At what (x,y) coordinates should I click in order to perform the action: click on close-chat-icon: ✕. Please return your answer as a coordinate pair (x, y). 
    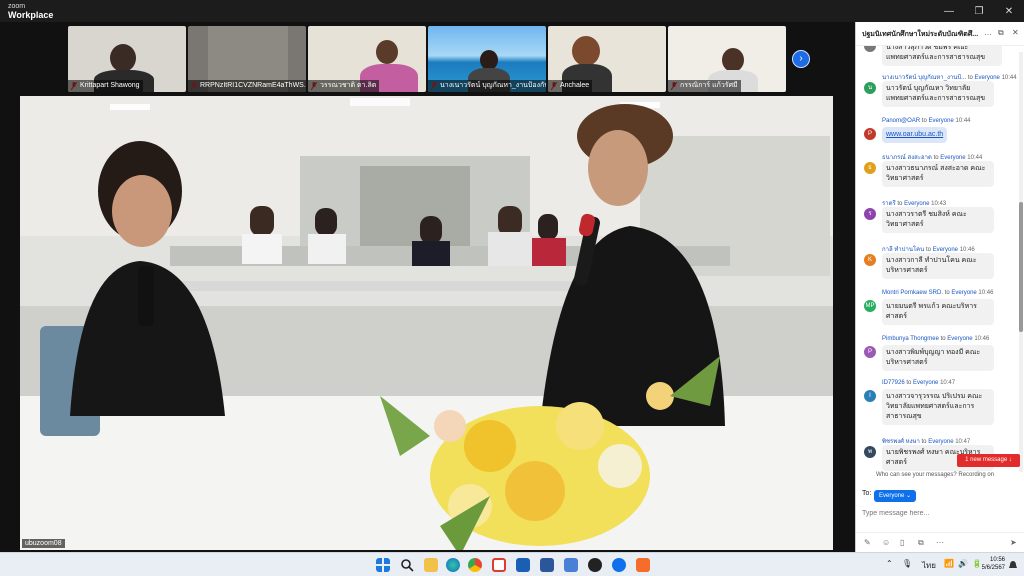
    Looking at the image, I should click on (1015, 32).